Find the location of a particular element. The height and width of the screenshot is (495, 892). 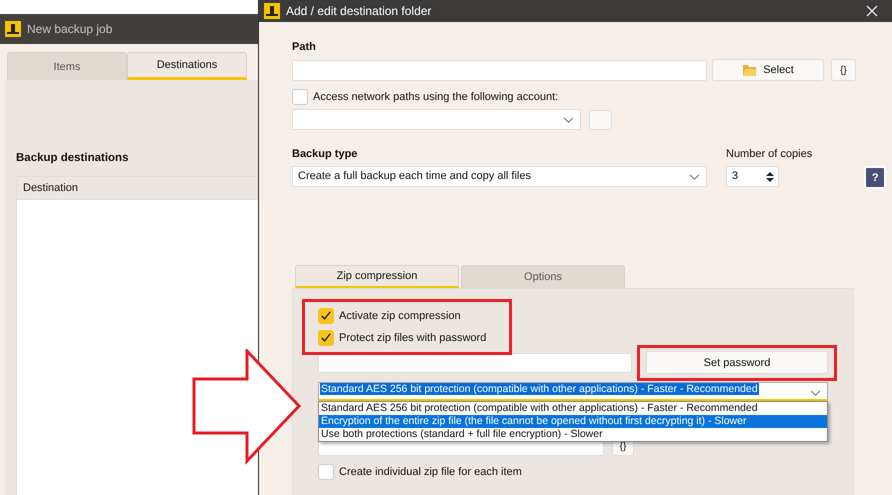

window-title: New backup job is located at coordinates (69, 29).